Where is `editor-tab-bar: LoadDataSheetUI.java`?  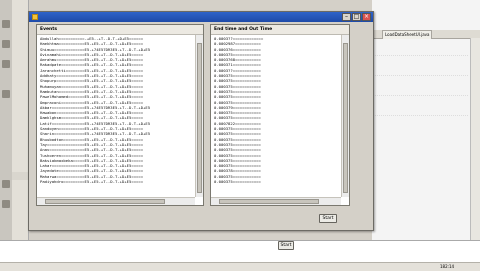
editor-tab-bar: LoadDataSheetUI.java is located at coordinates (426, 34).